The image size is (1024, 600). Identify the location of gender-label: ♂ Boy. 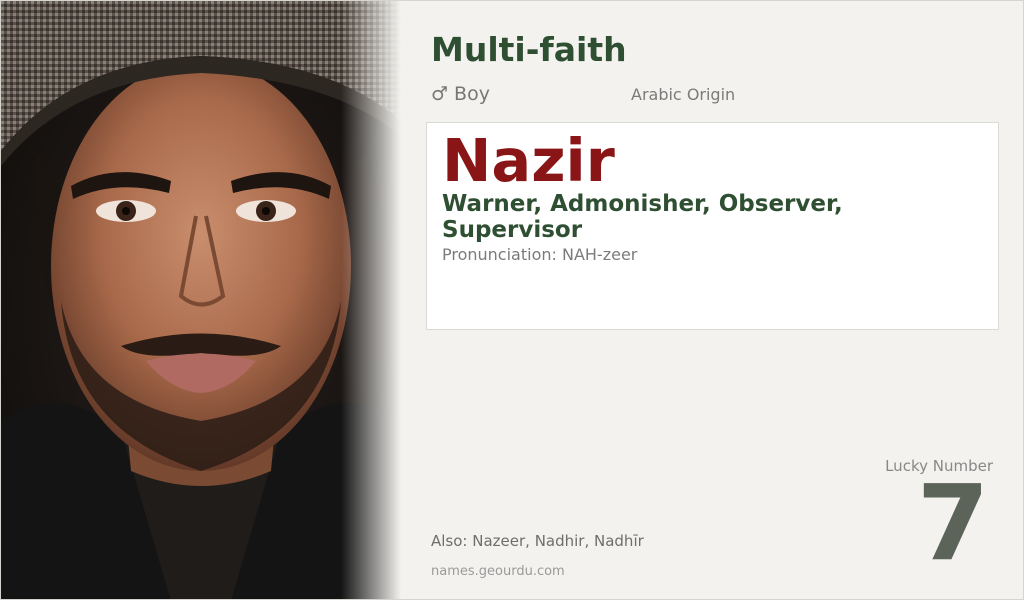
(460, 94).